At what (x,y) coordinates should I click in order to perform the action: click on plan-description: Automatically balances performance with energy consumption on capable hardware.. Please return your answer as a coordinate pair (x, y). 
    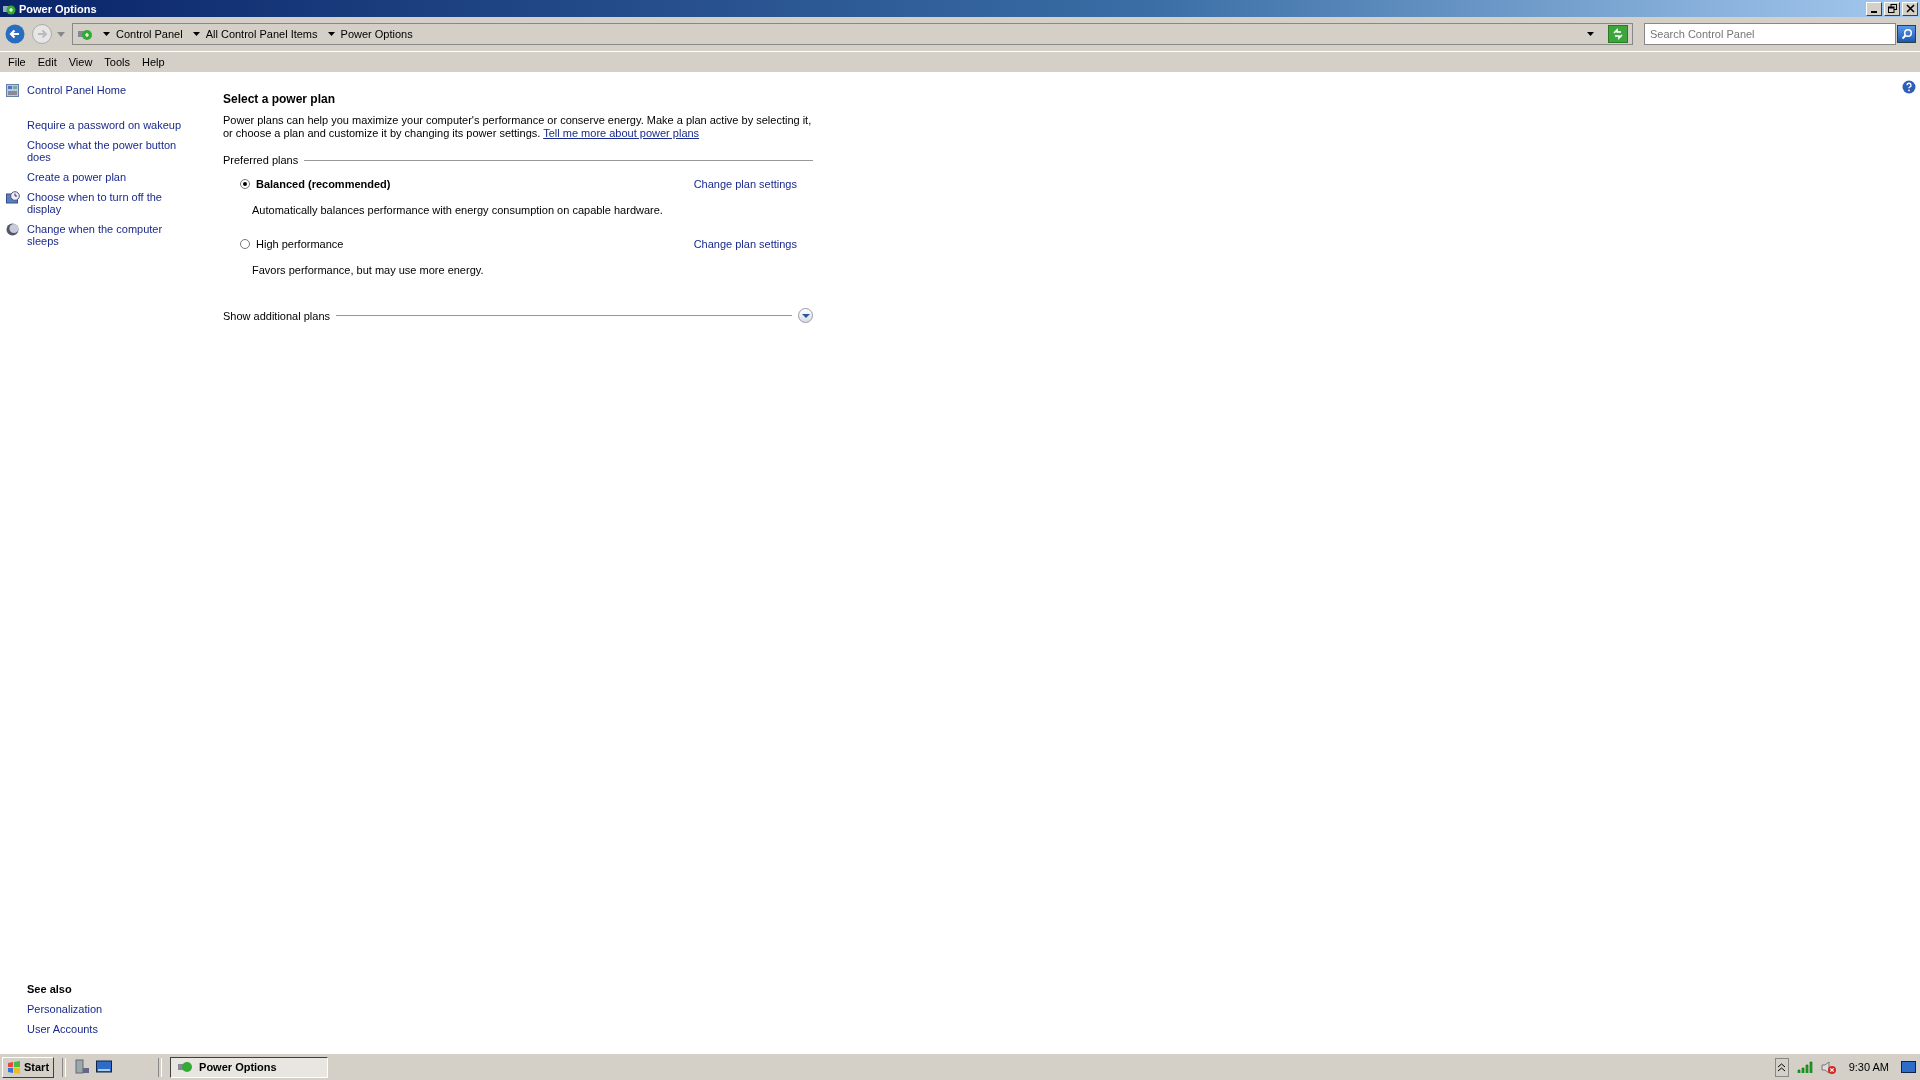
    Looking at the image, I should click on (457, 210).